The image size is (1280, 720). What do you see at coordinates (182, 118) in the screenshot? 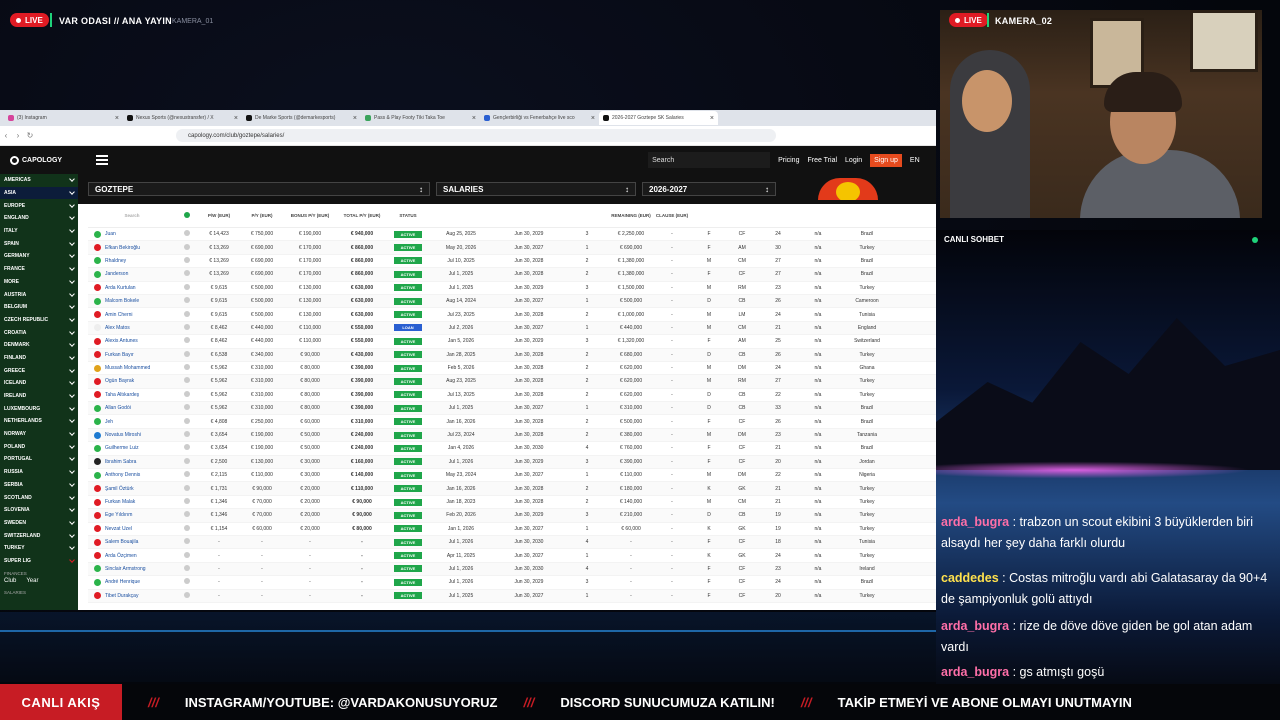
I see `browser-tab: Nexus Sports (@nexustransfer) / X ×` at bounding box center [182, 118].